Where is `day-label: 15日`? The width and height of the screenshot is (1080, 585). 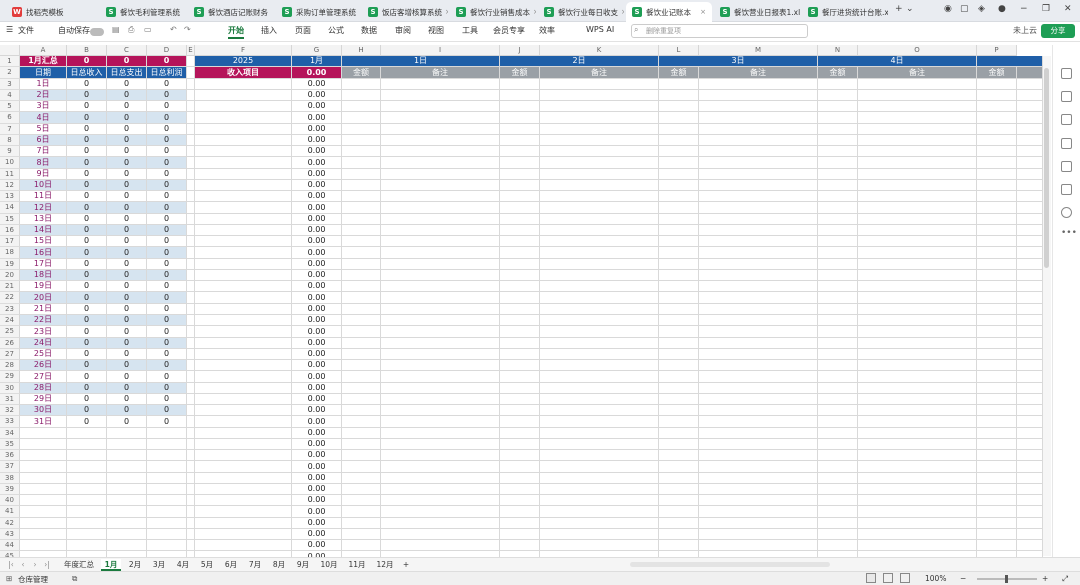
day-label: 15日 is located at coordinates (43, 241).